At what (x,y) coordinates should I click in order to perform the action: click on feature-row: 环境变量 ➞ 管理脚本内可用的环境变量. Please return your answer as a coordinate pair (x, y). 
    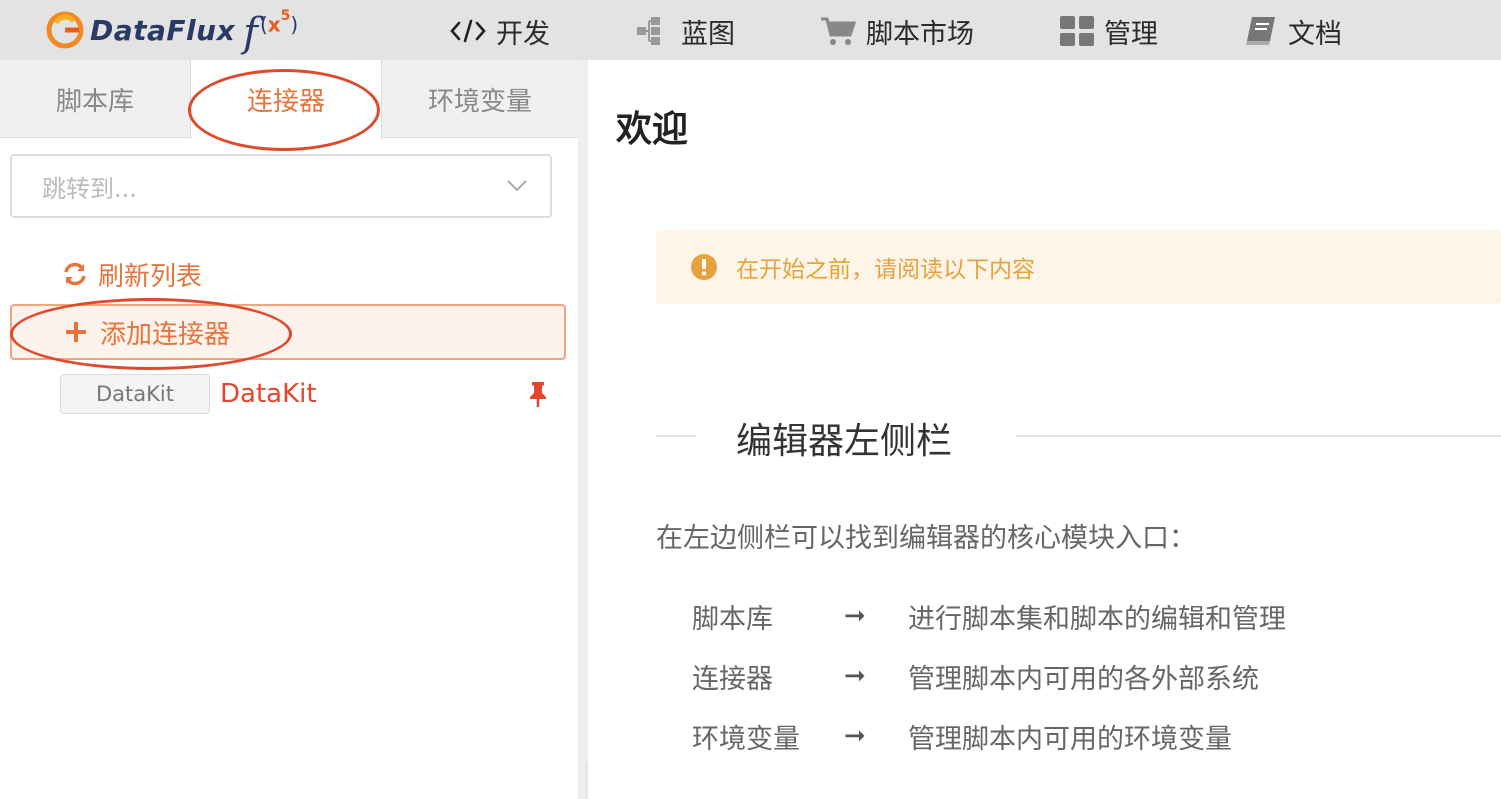
    Looking at the image, I should click on (962, 736).